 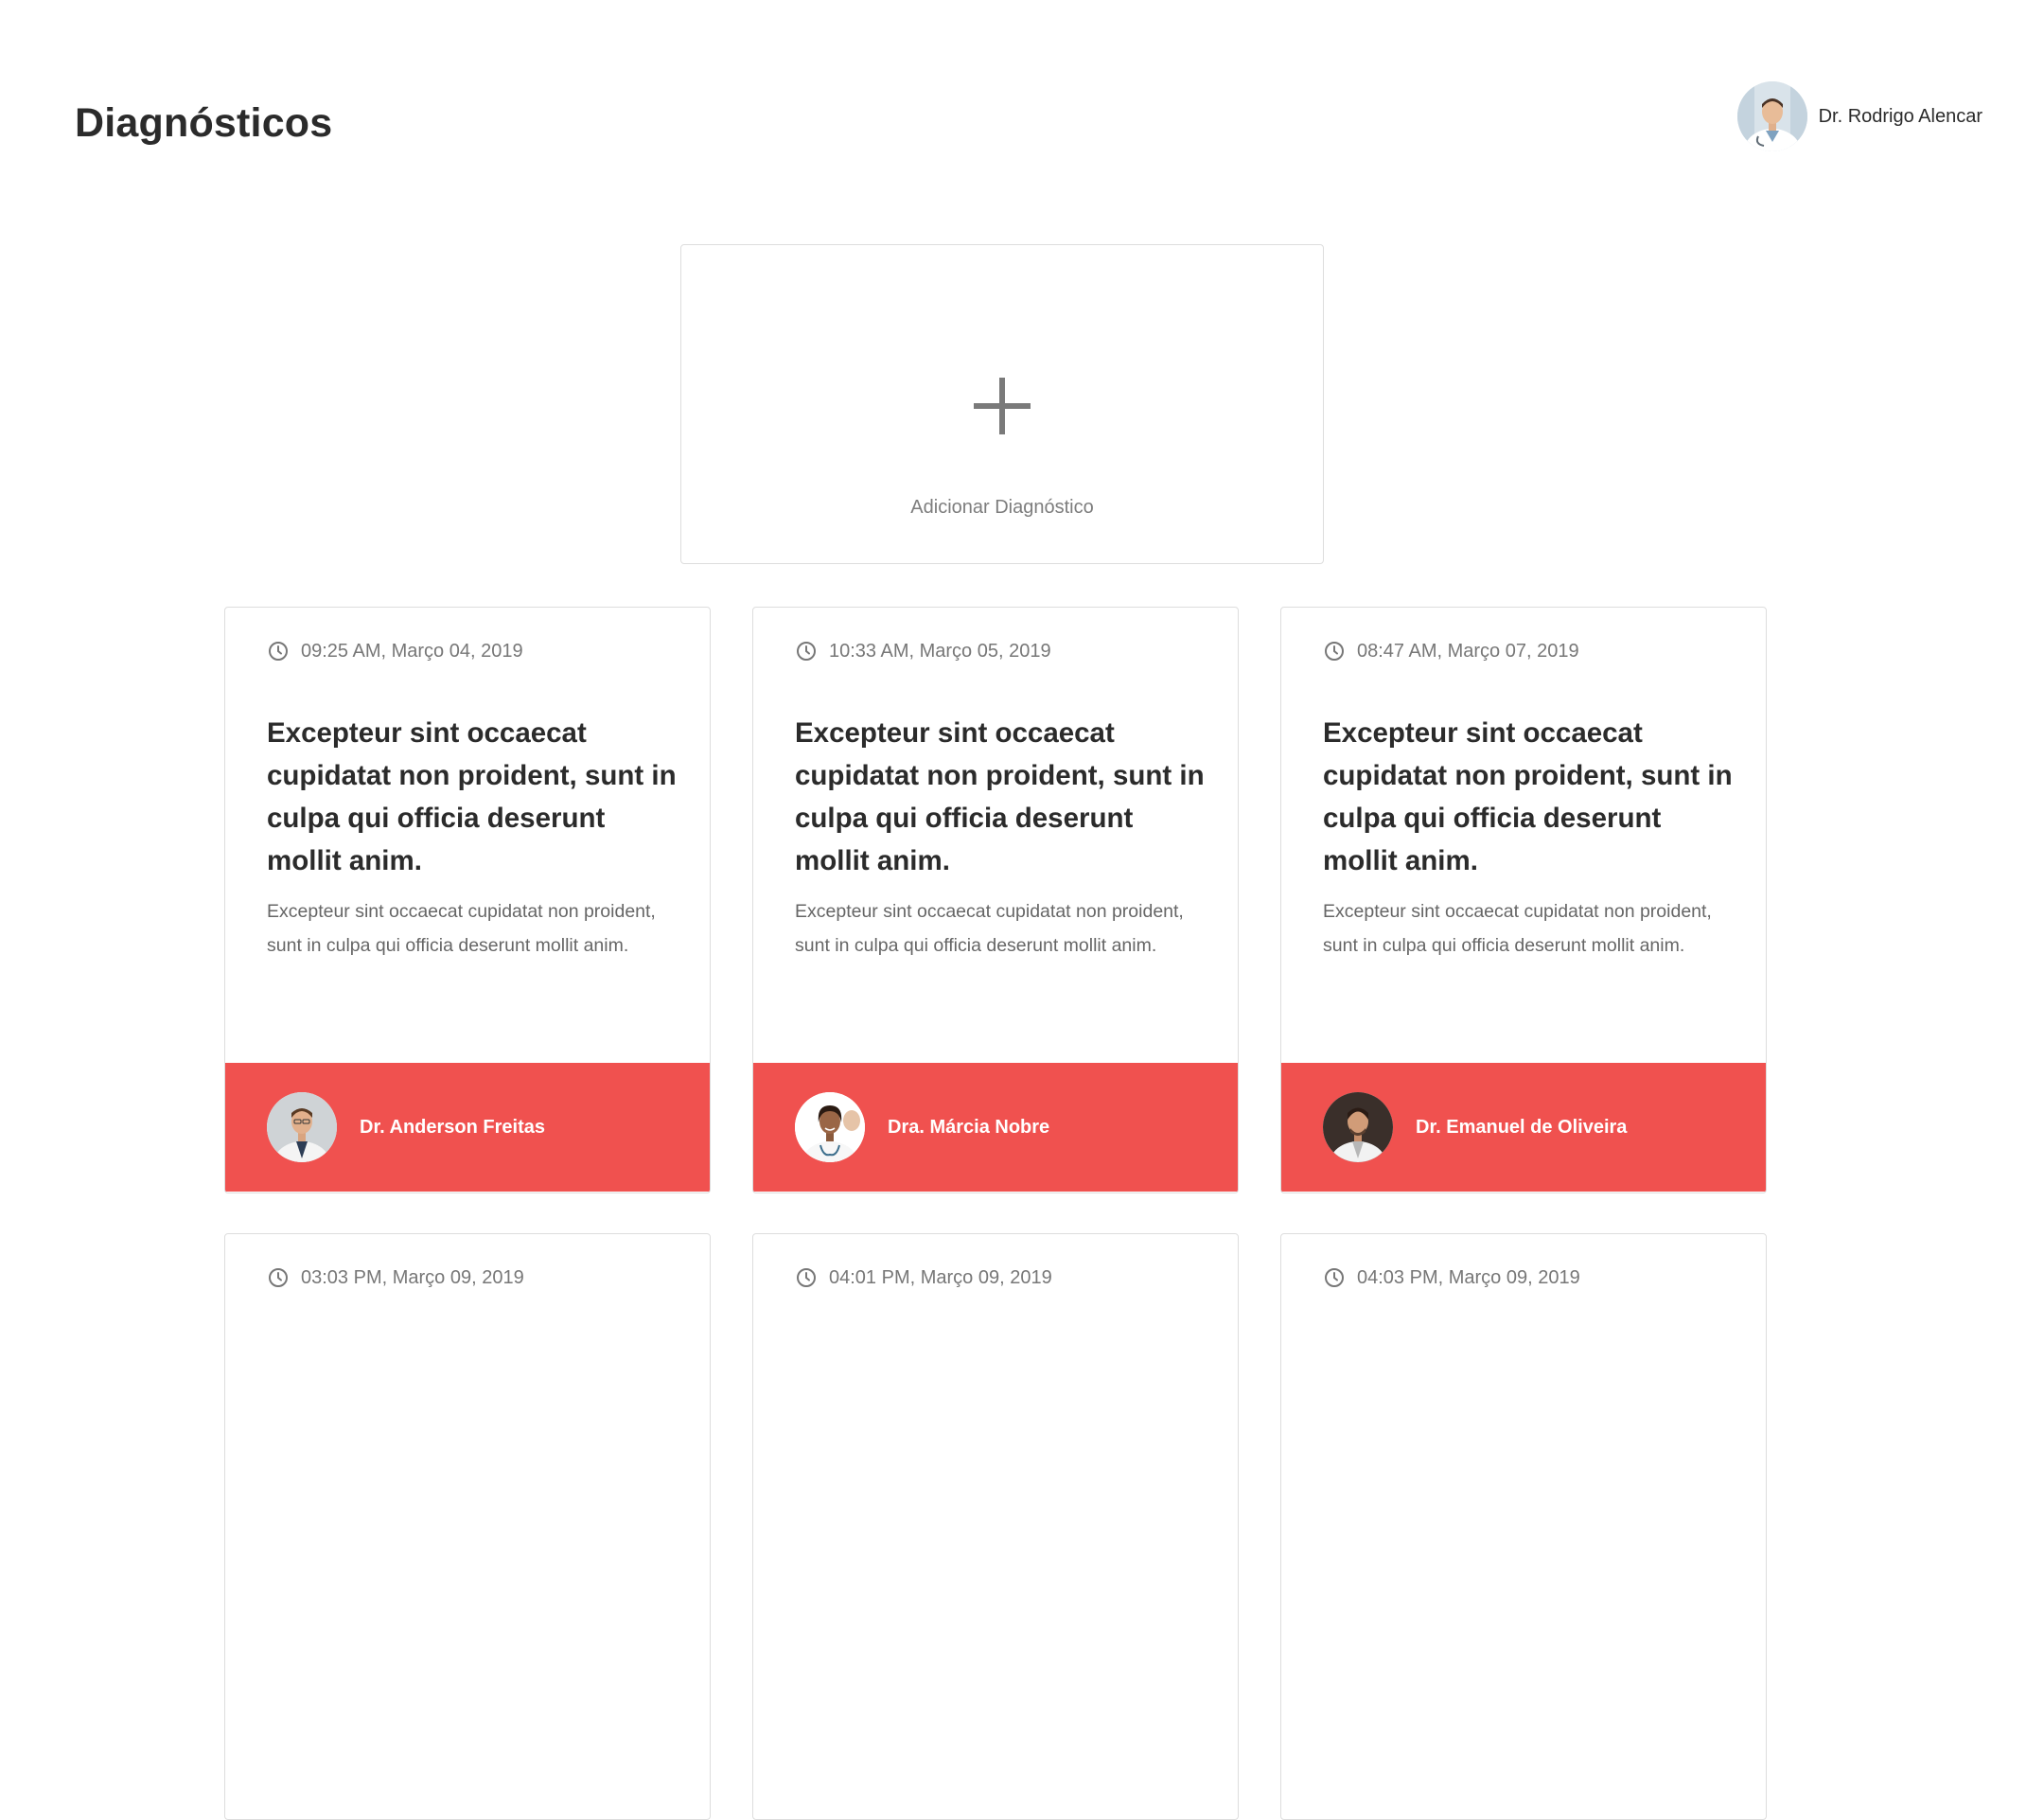 What do you see at coordinates (969, 1127) in the screenshot?
I see `doctor-name: Dra. Márcia Nobre` at bounding box center [969, 1127].